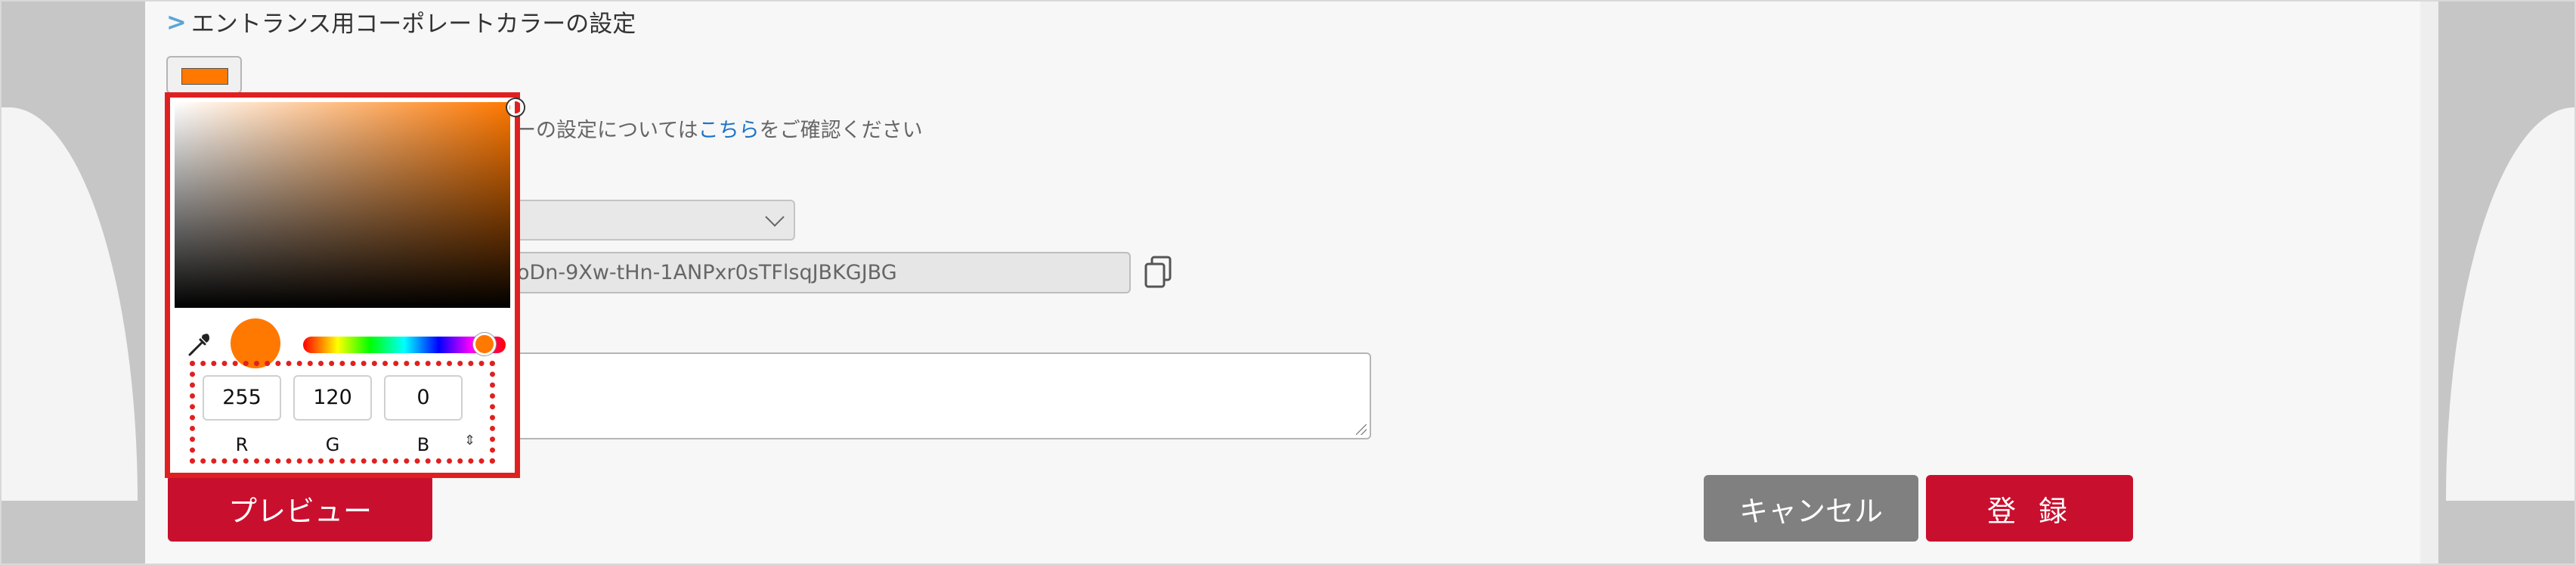 Image resolution: width=2576 pixels, height=565 pixels. I want to click on preview-button: プレビュー, so click(300, 508).